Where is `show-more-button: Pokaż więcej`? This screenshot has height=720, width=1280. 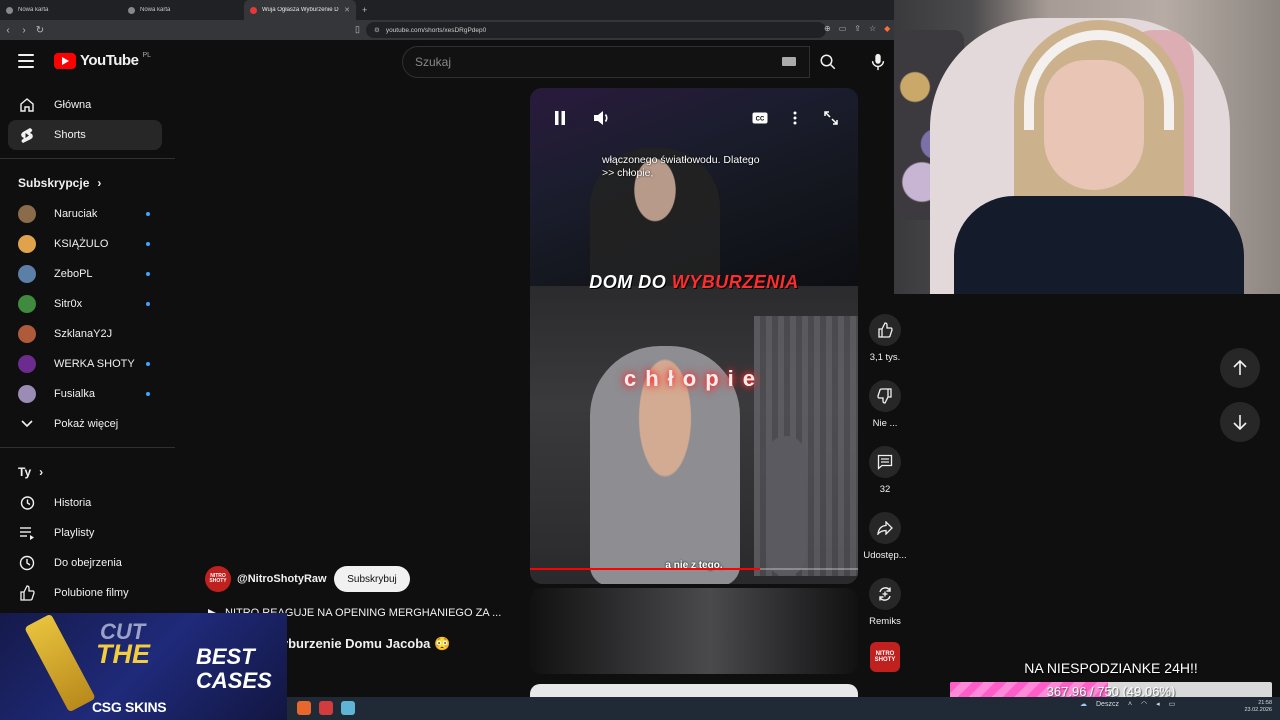
show-more-button: Pokaż więcej is located at coordinates (85, 424).